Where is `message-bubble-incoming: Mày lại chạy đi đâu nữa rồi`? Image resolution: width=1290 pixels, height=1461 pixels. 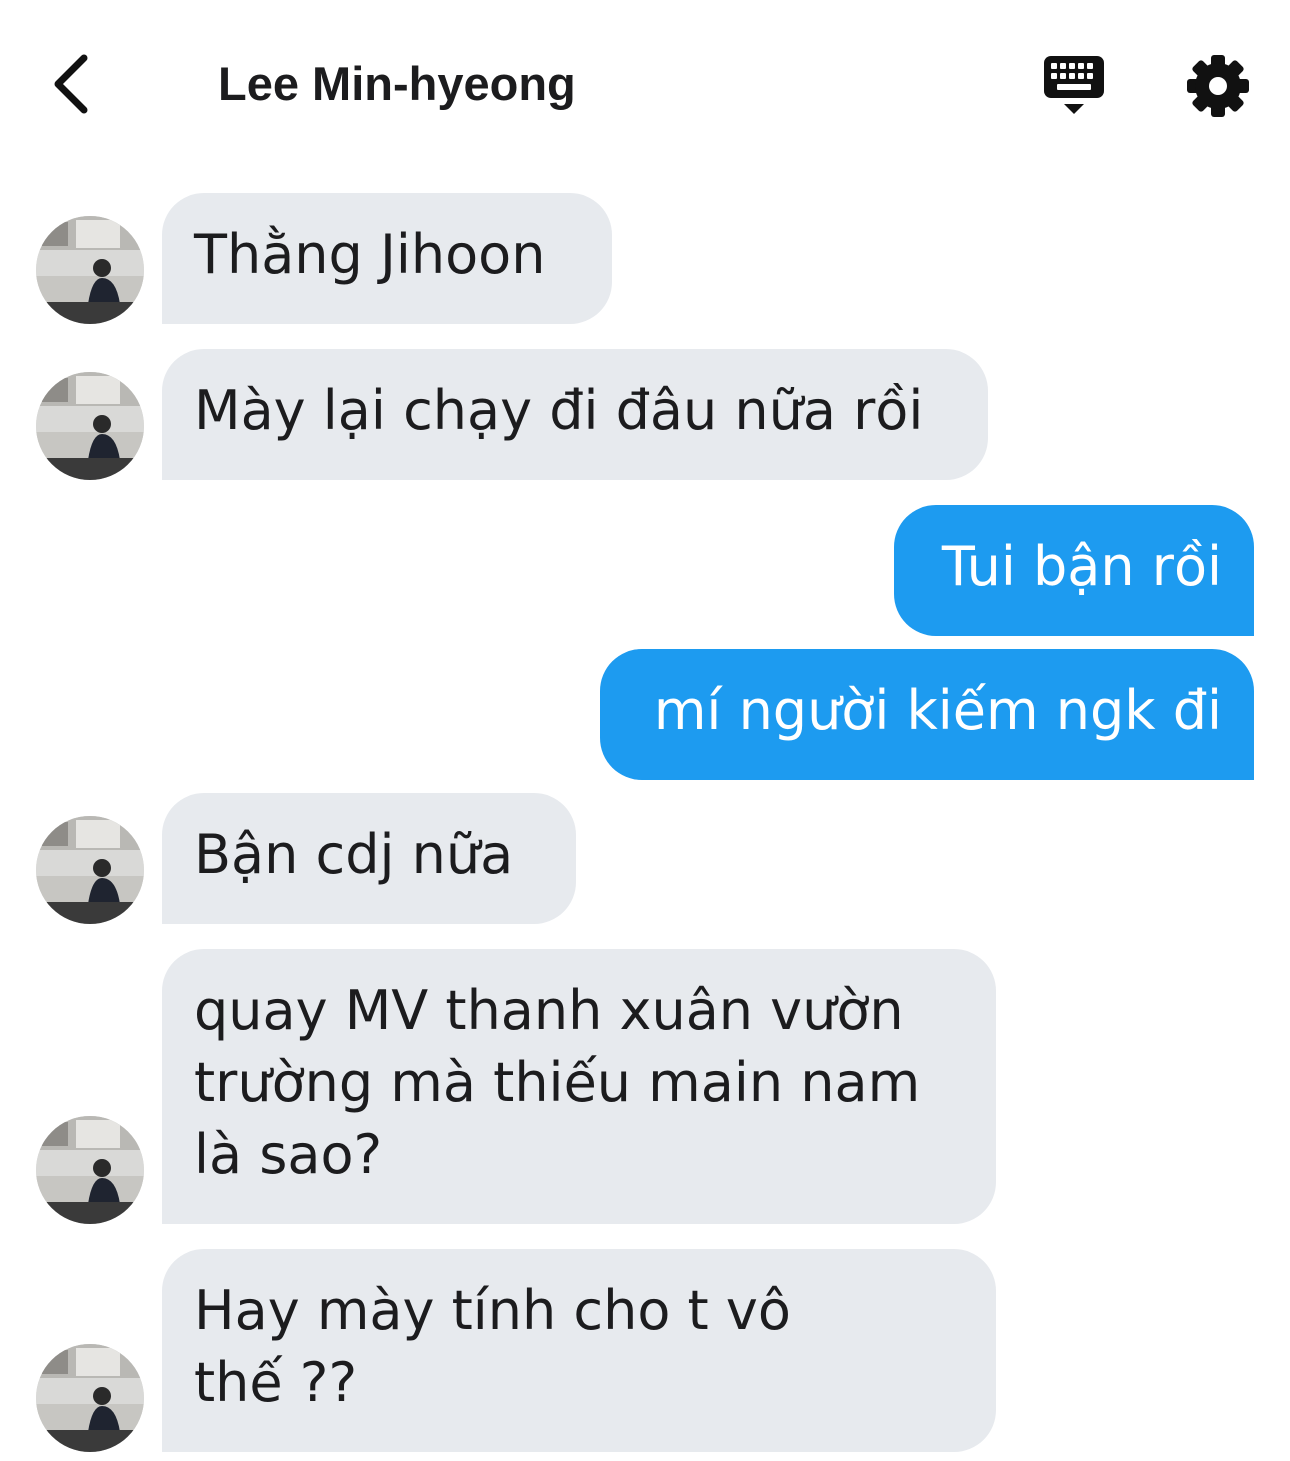 message-bubble-incoming: Mày lại chạy đi đâu nữa rồi is located at coordinates (575, 414).